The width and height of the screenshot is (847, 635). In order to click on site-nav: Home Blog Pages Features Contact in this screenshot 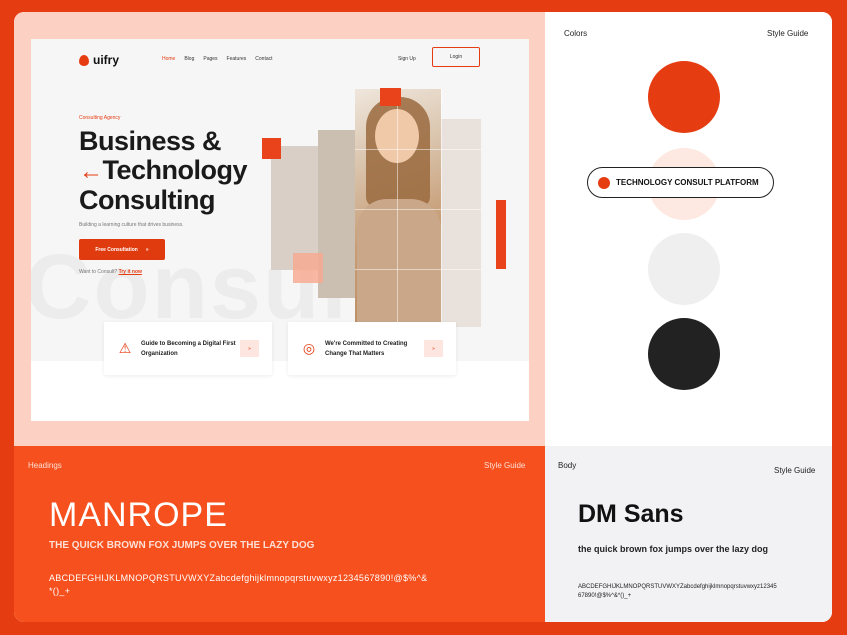, I will do `click(217, 59)`.